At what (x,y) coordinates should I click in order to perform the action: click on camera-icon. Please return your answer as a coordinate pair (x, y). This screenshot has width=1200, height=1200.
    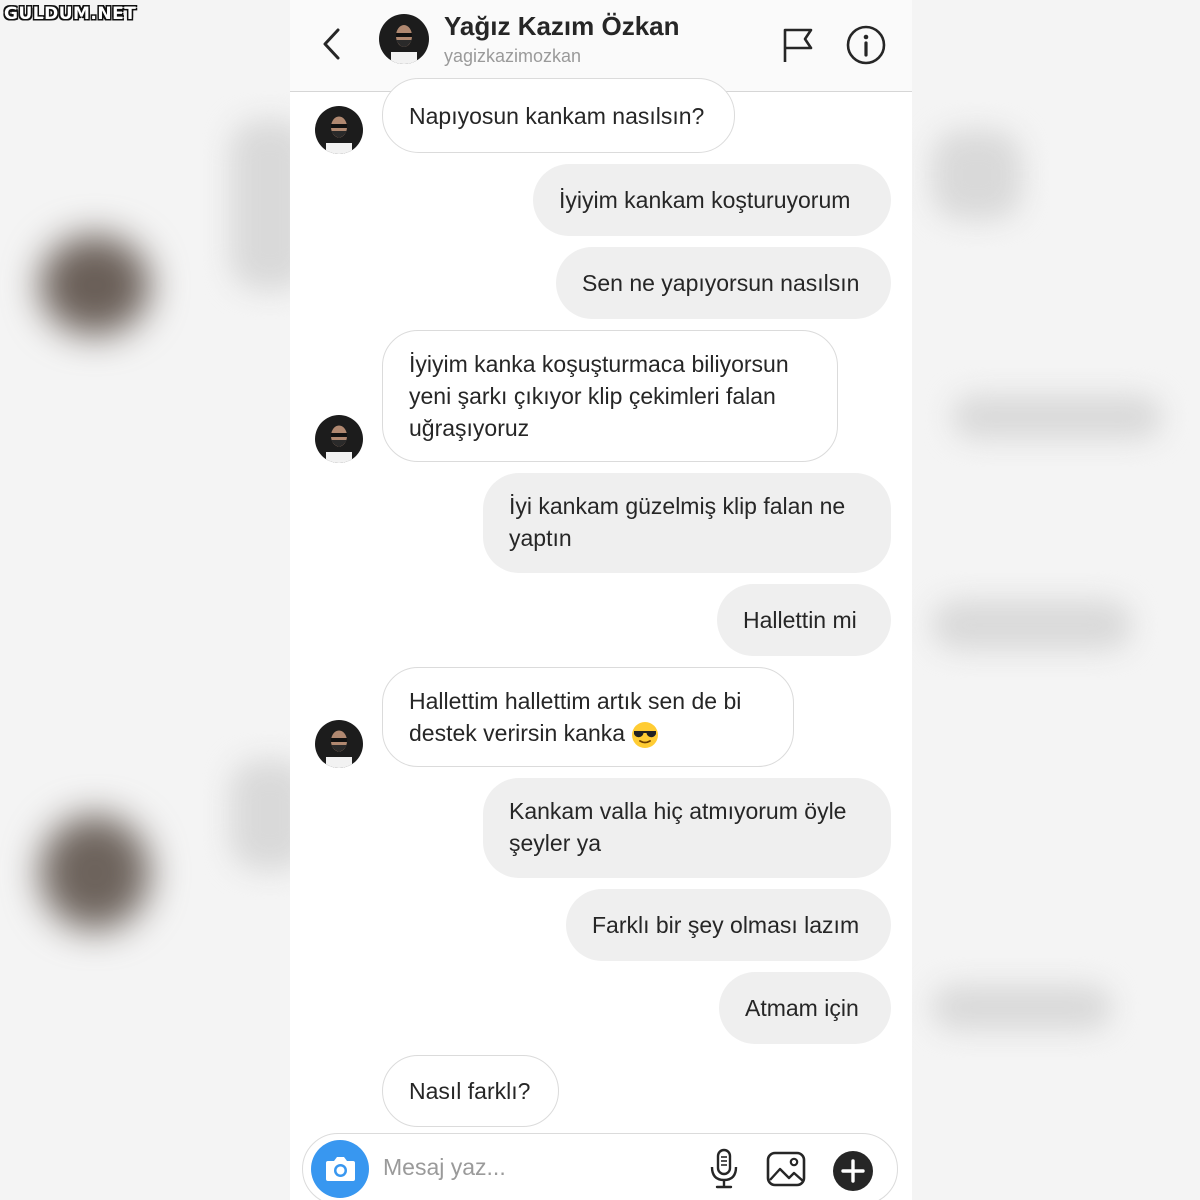
    Looking at the image, I should click on (340, 1169).